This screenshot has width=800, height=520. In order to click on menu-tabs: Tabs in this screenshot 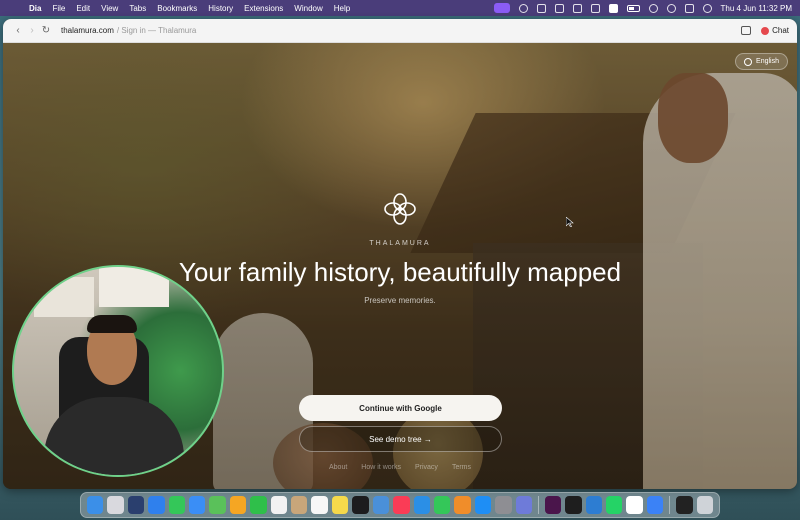, I will do `click(137, 8)`.